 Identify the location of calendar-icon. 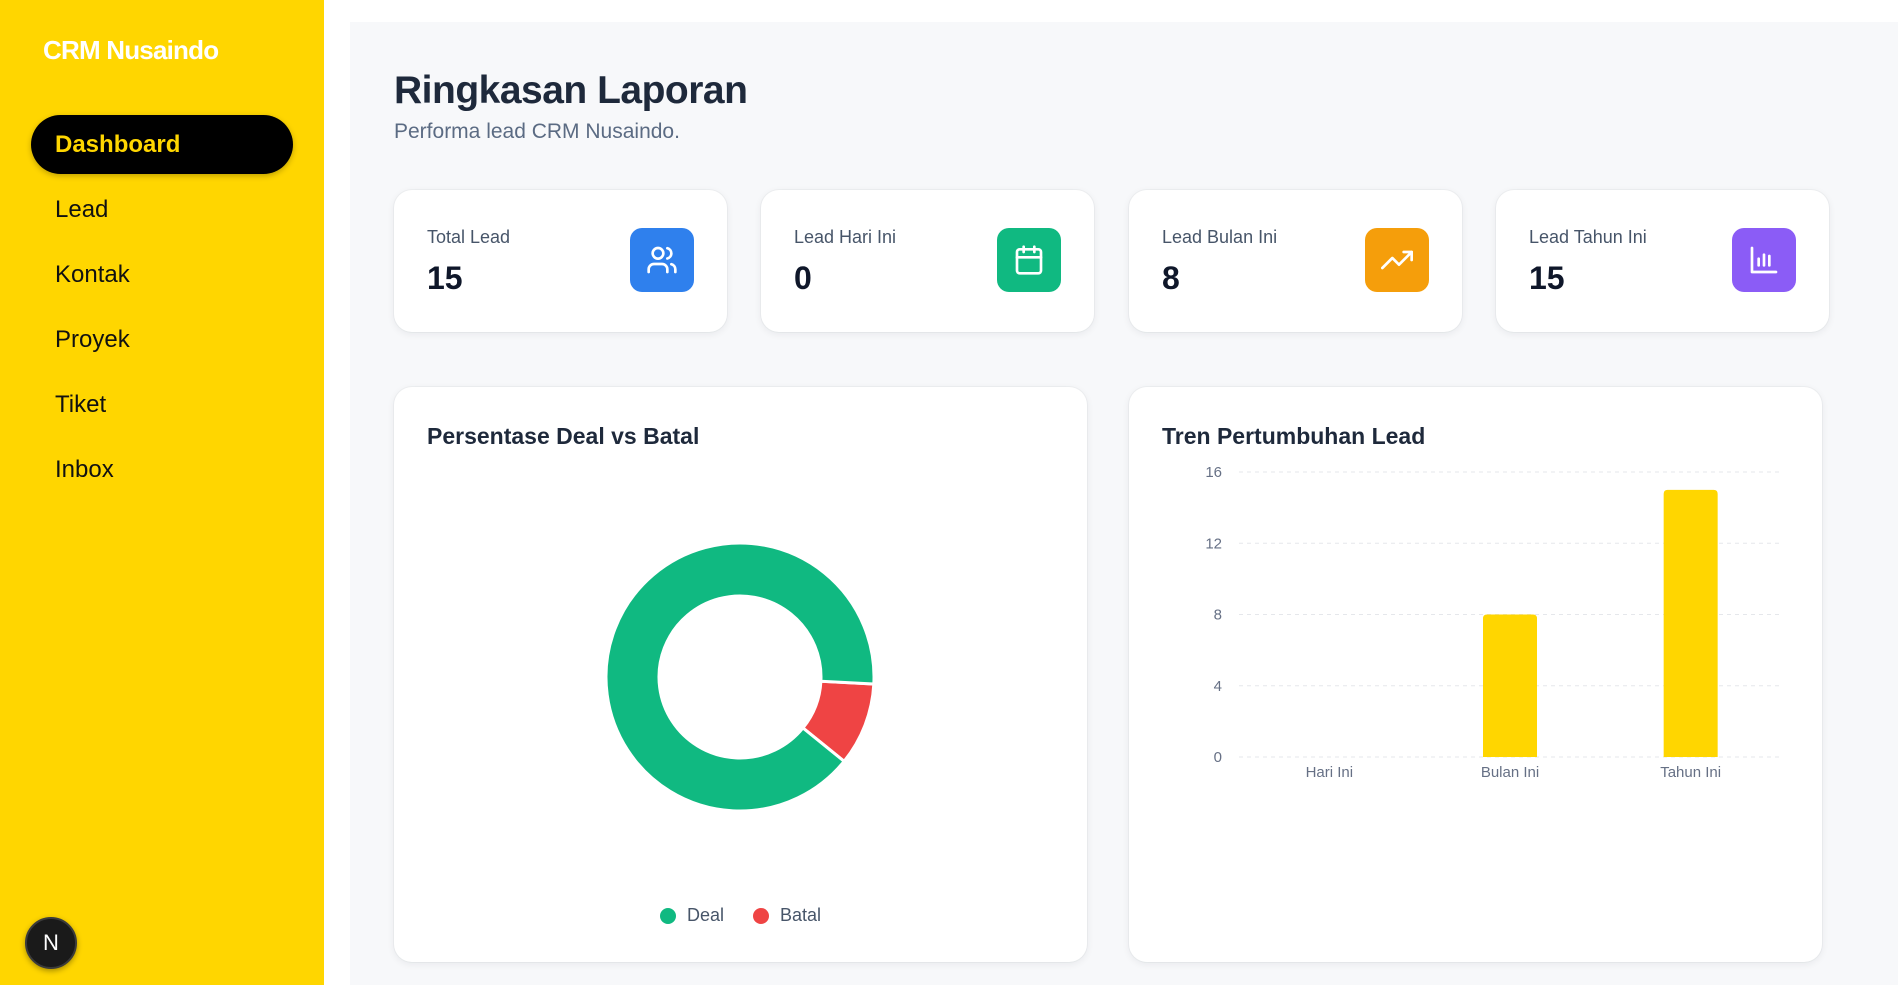
(1029, 260).